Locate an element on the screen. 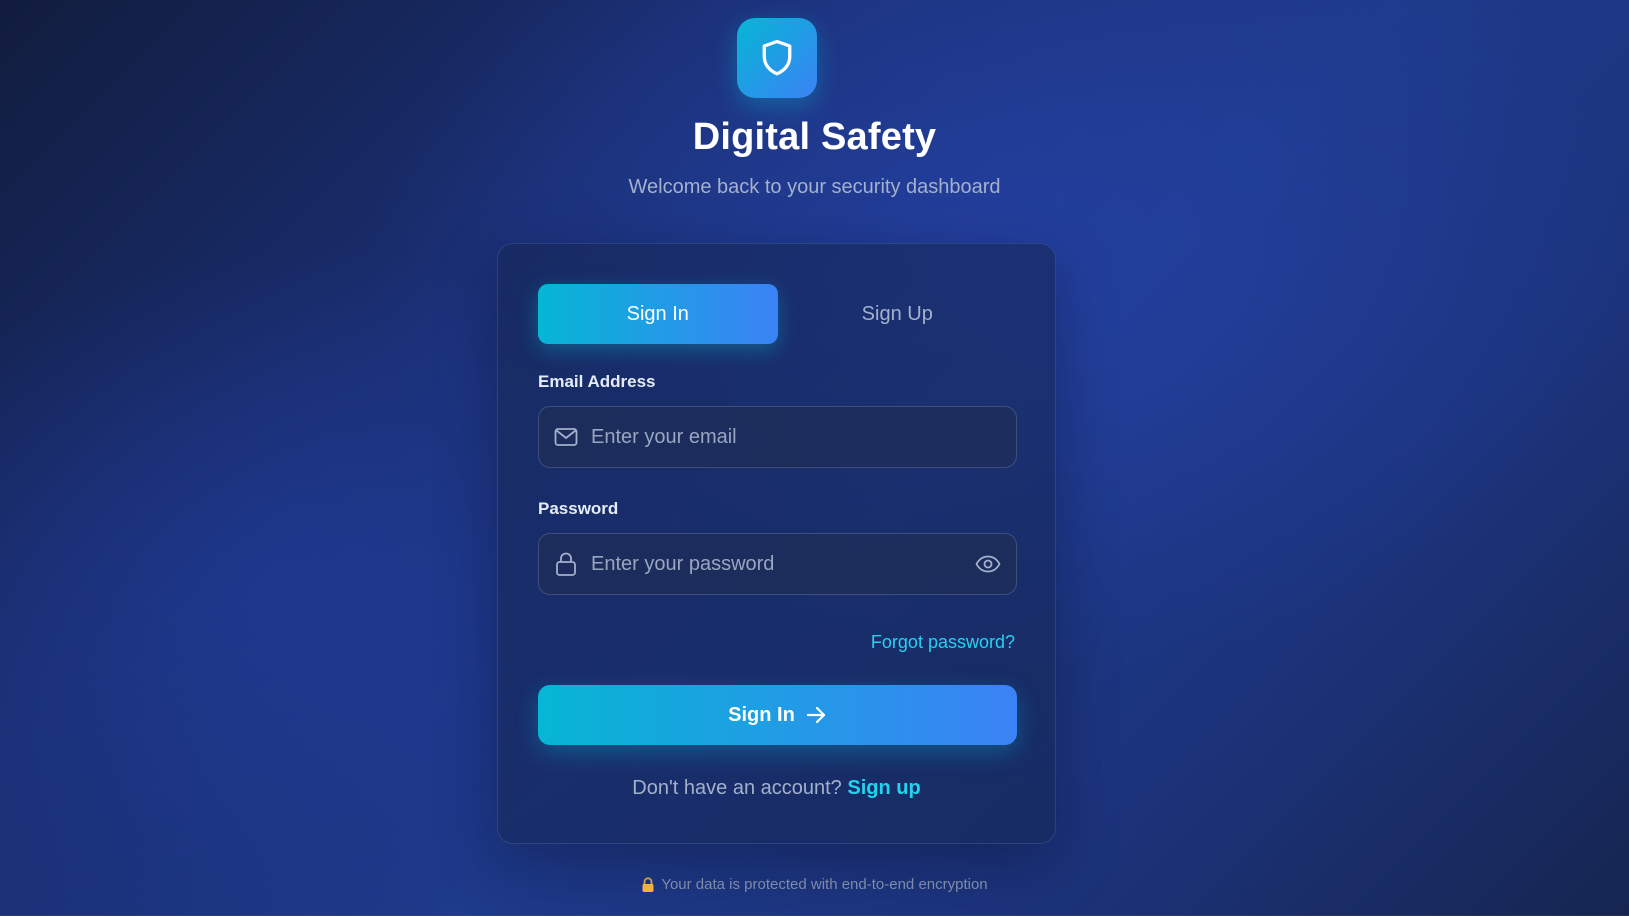 The height and width of the screenshot is (916, 1629). password-label: Password is located at coordinates (578, 508).